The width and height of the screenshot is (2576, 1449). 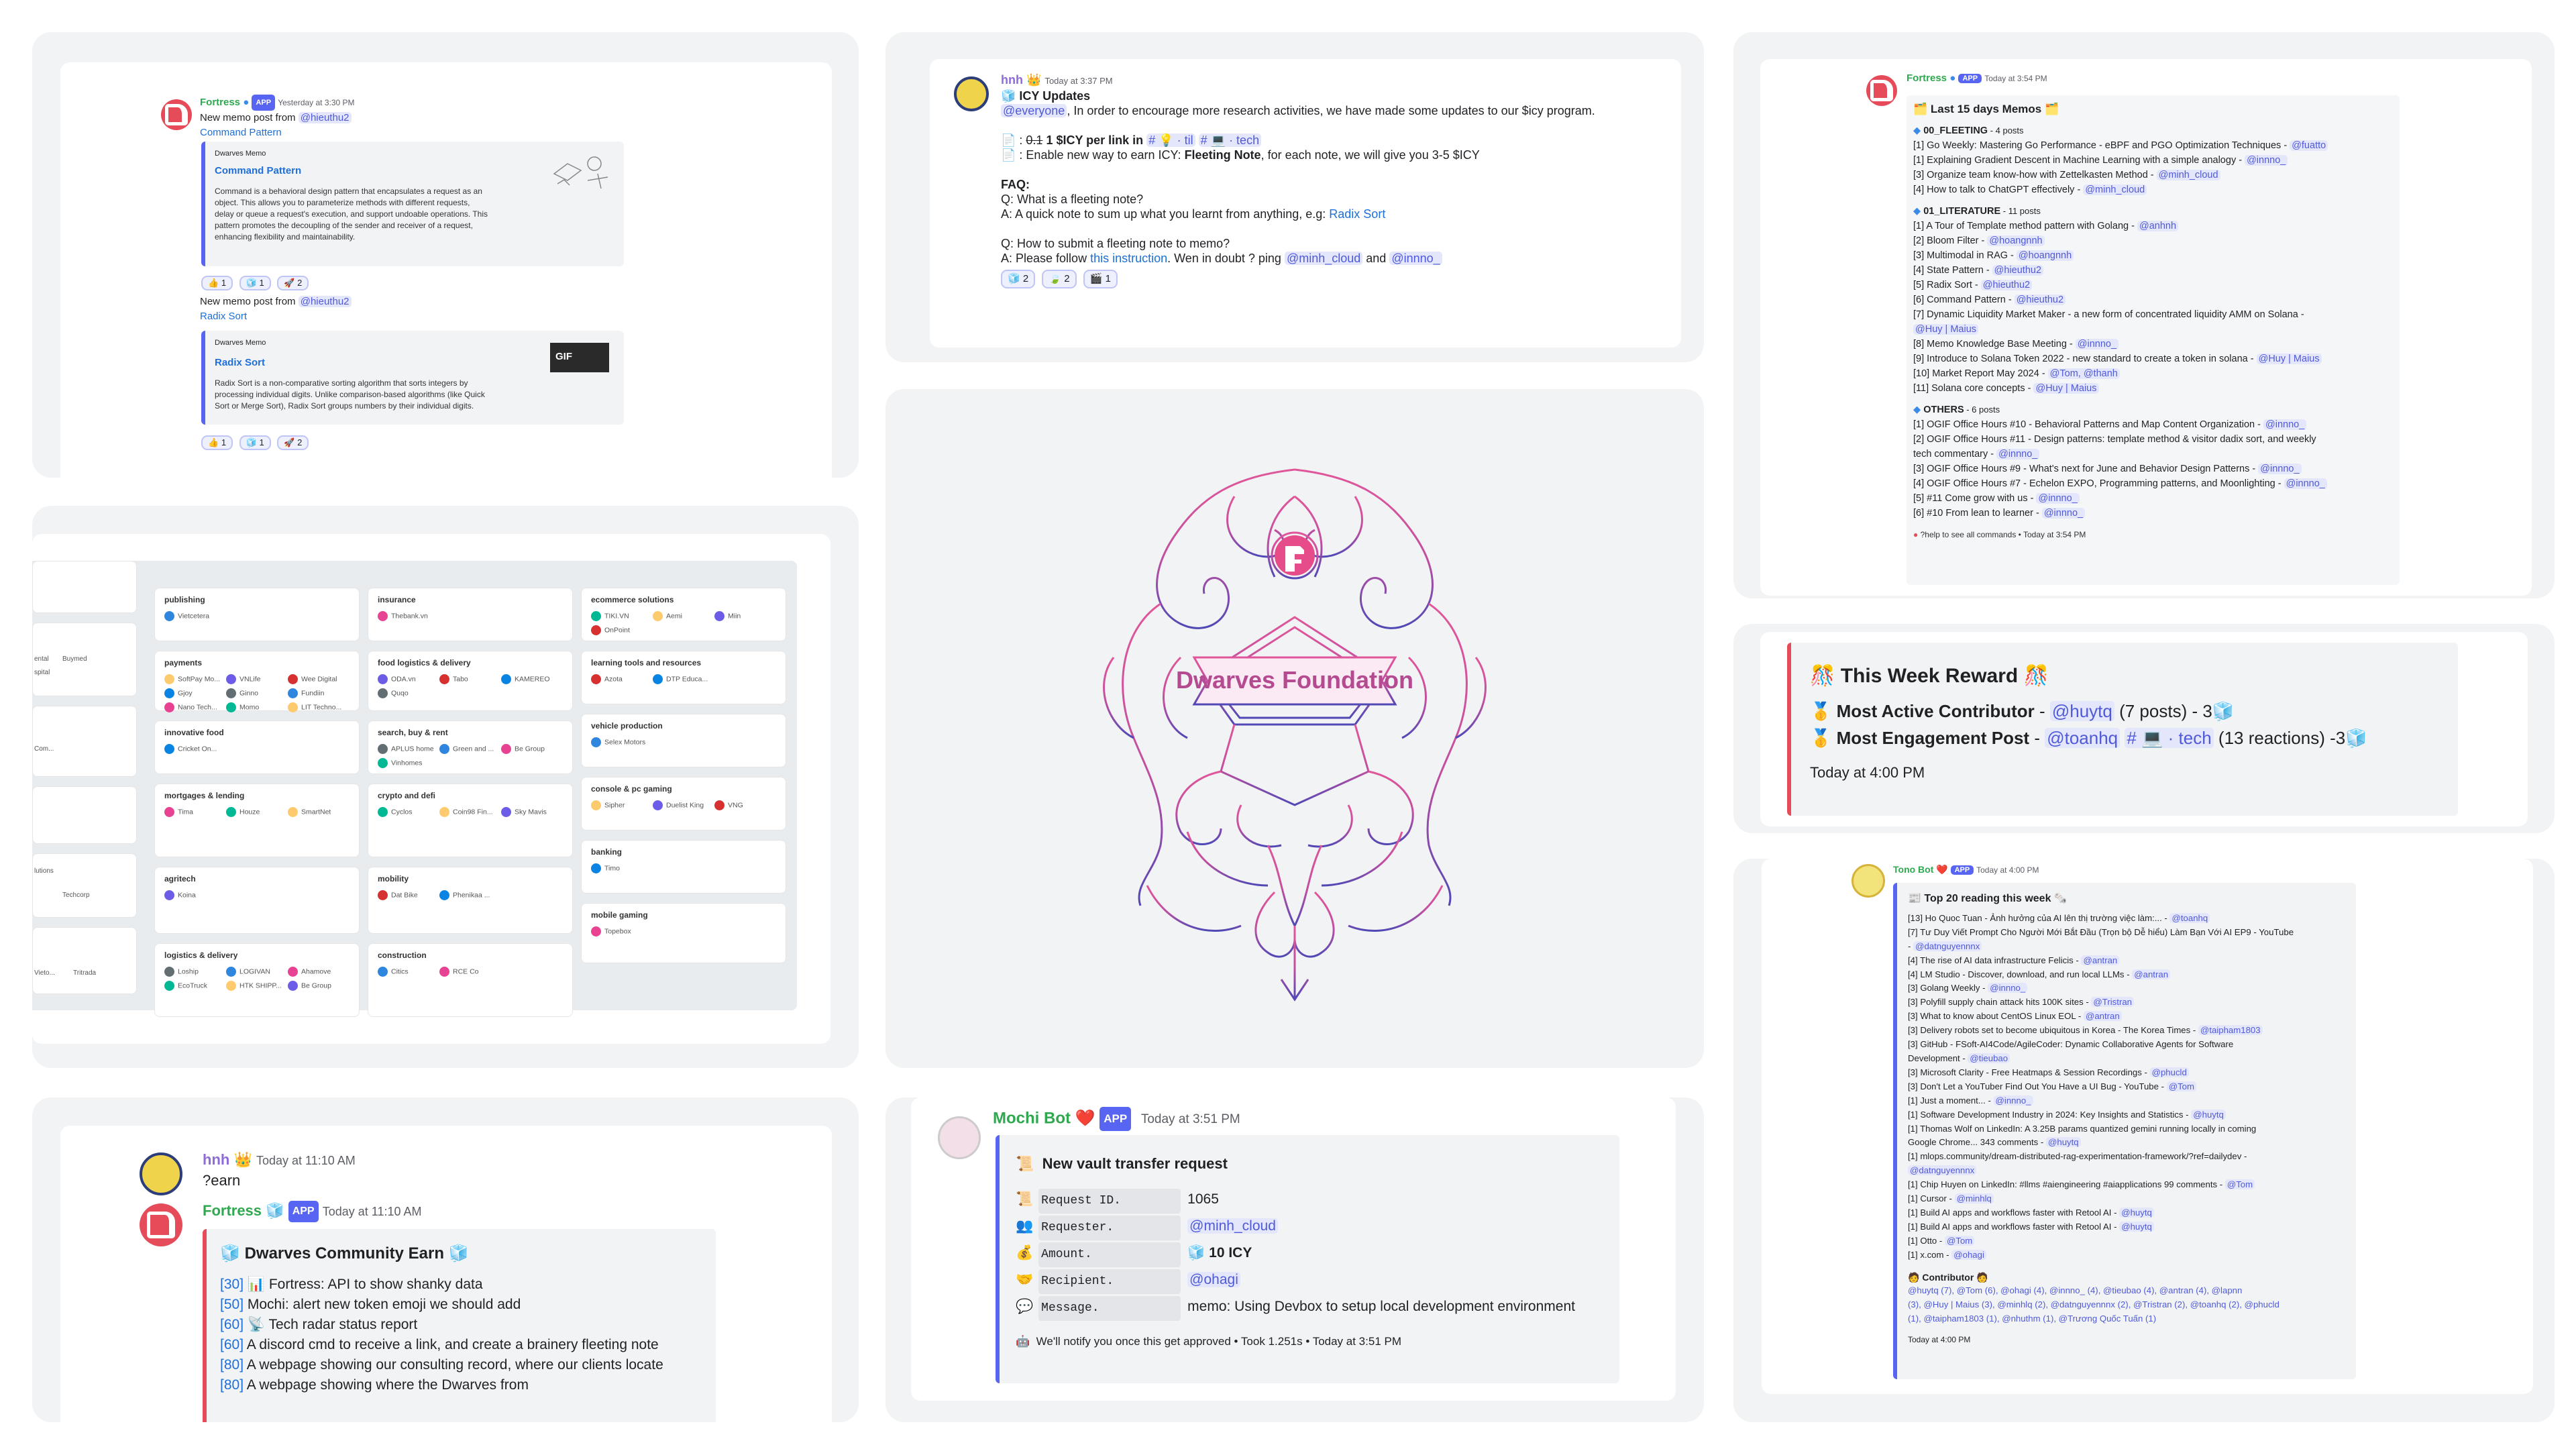 I want to click on author-name: Fortress, so click(x=1927, y=78).